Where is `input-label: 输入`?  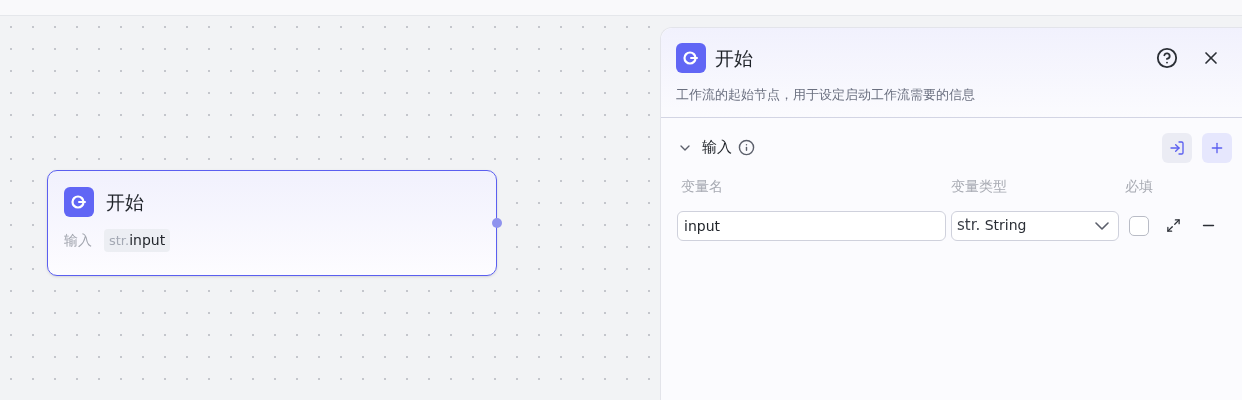
input-label: 输入 is located at coordinates (78, 240).